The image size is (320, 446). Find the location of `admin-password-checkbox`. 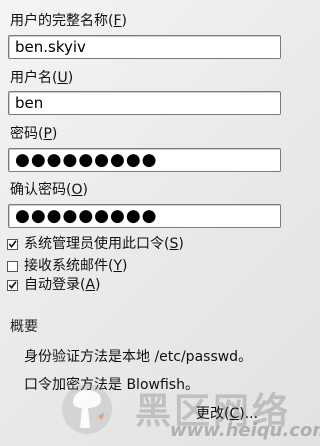

admin-password-checkbox is located at coordinates (12, 244).